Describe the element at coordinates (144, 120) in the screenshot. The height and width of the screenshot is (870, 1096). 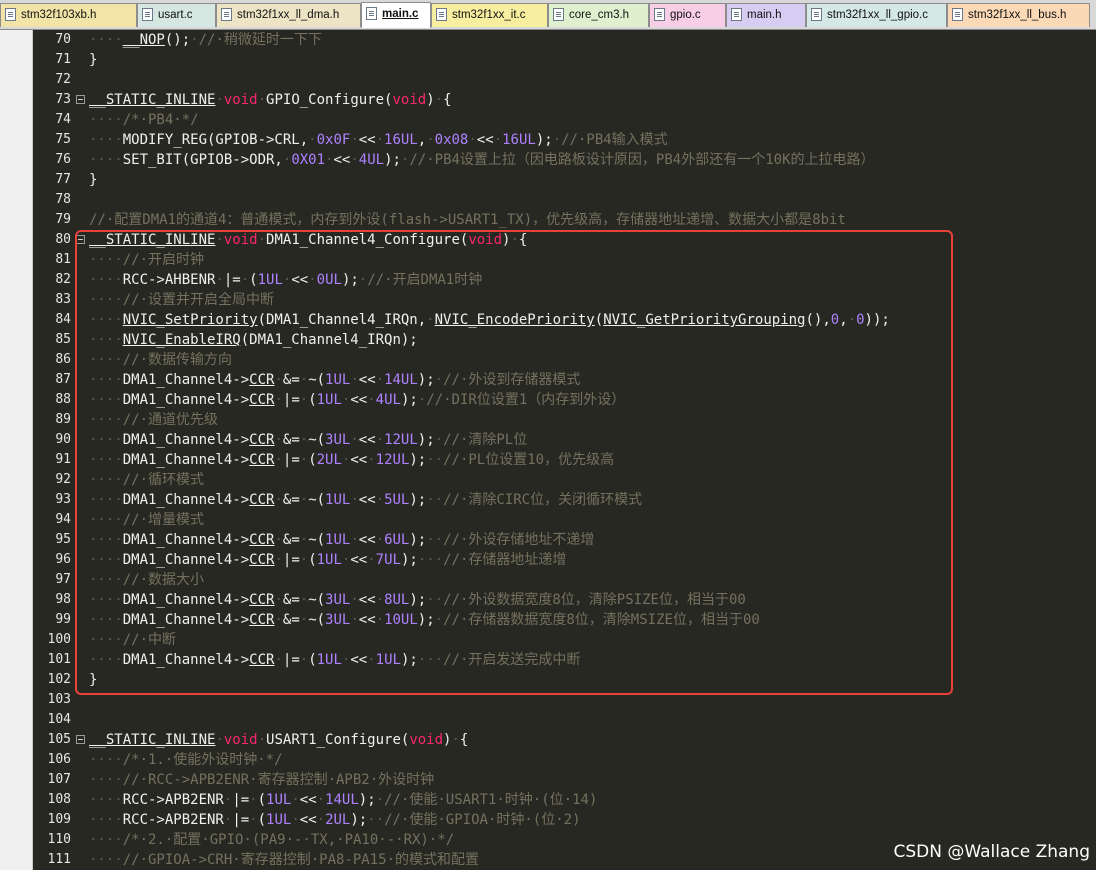
I see `code-text: ····/*·PB4·*/` at that location.